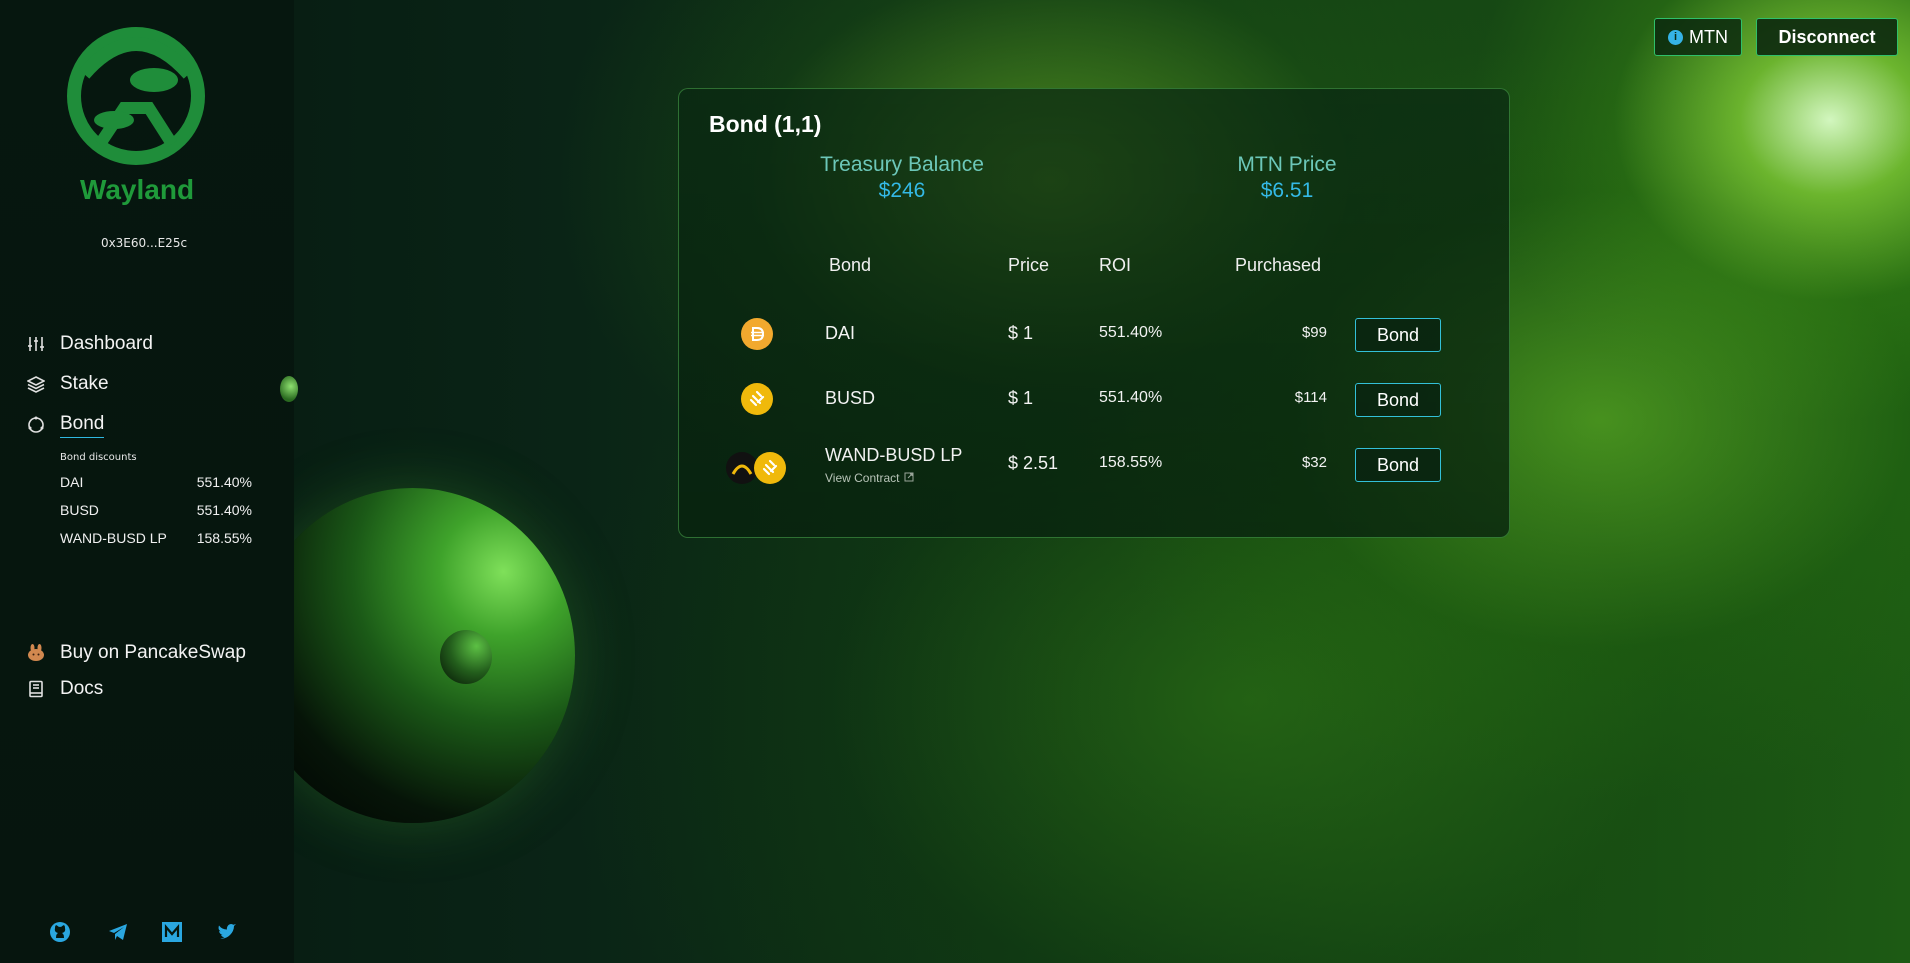 The height and width of the screenshot is (963, 1910). I want to click on disconnect-button: Disconnect, so click(1827, 37).